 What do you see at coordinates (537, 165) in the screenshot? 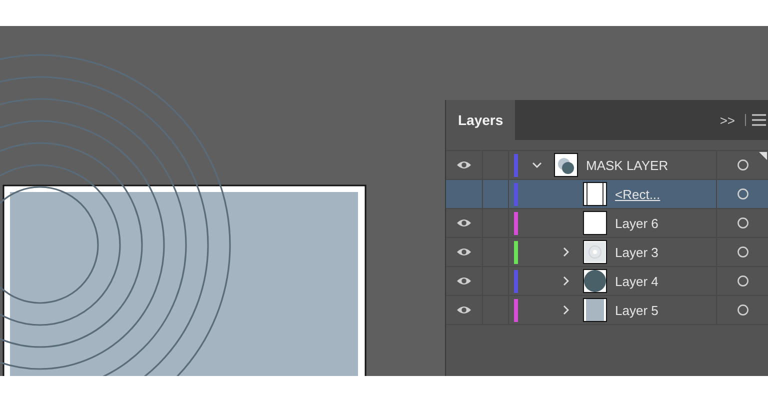
I see `chevron-down-icon` at bounding box center [537, 165].